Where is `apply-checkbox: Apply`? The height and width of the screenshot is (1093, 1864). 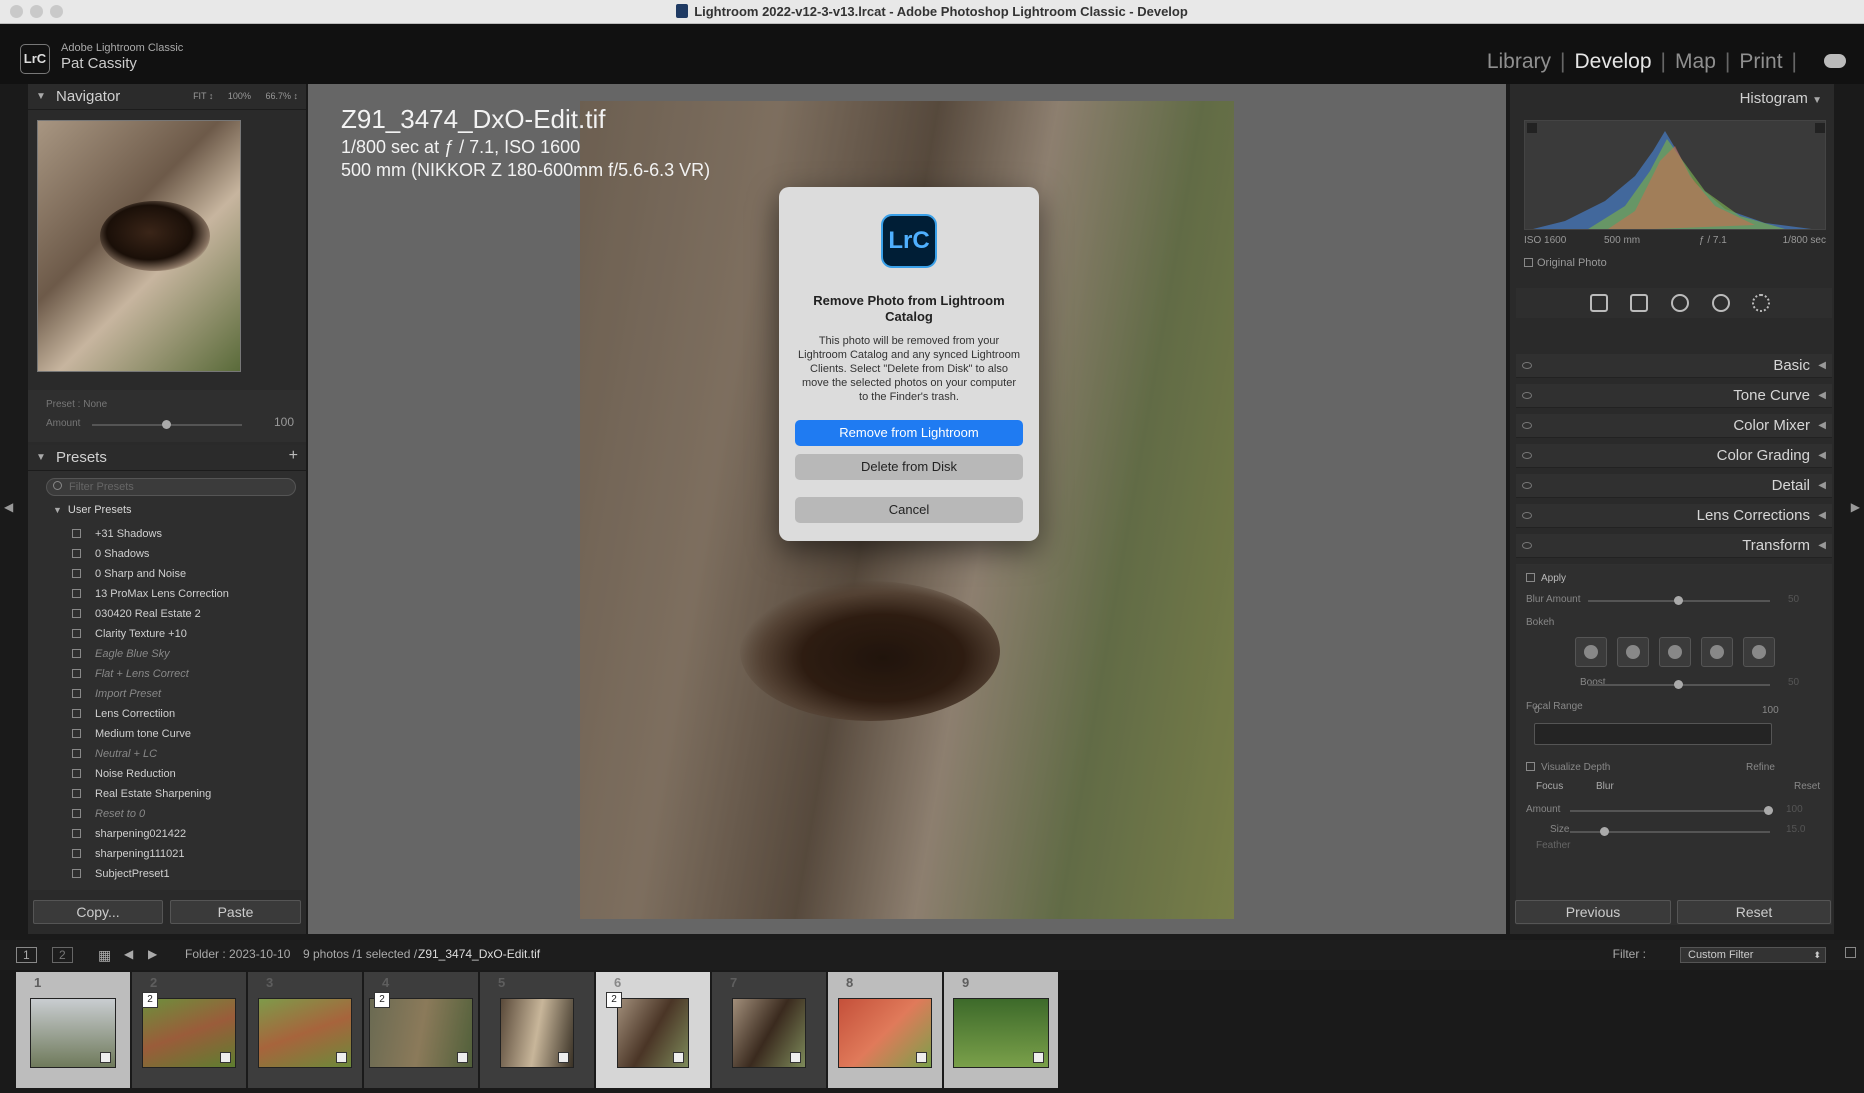
apply-checkbox: Apply is located at coordinates (1546, 578).